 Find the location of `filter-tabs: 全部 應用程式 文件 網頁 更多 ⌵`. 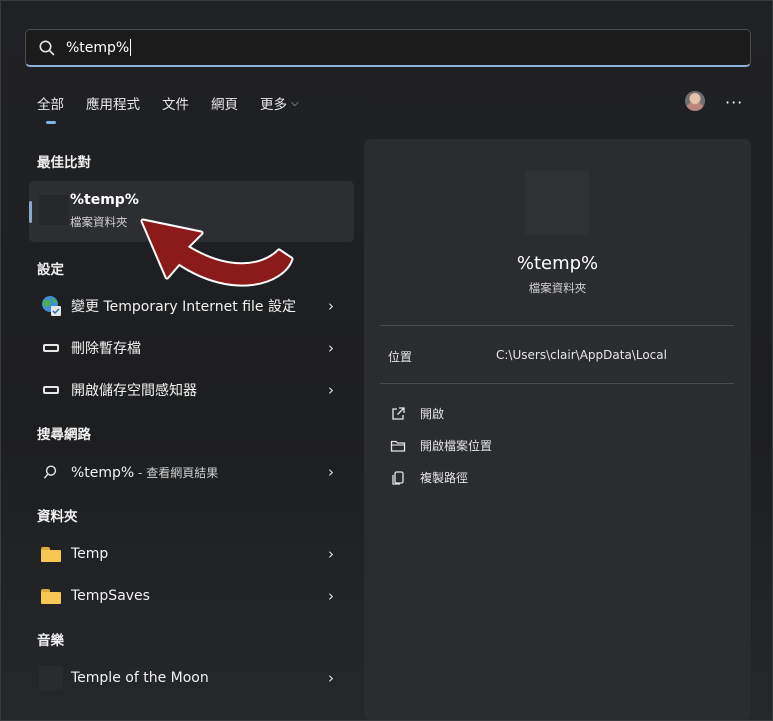

filter-tabs: 全部 應用程式 文件 網頁 更多 ⌵ is located at coordinates (179, 108).